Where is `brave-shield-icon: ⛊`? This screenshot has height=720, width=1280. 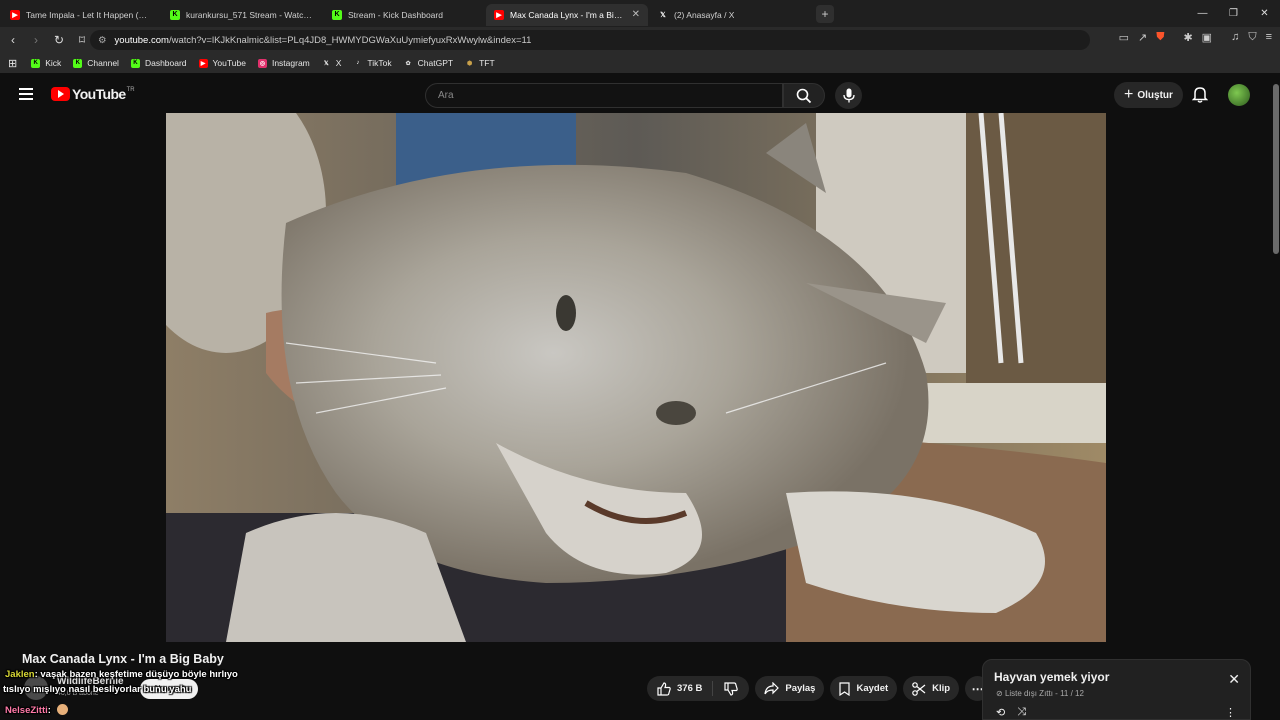
brave-shield-icon: ⛊ is located at coordinates (1160, 37).